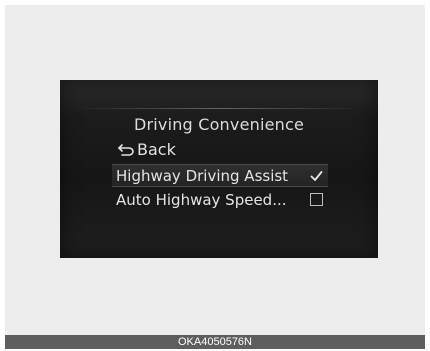 The image size is (430, 351). I want to click on back-button: Back, so click(147, 149).